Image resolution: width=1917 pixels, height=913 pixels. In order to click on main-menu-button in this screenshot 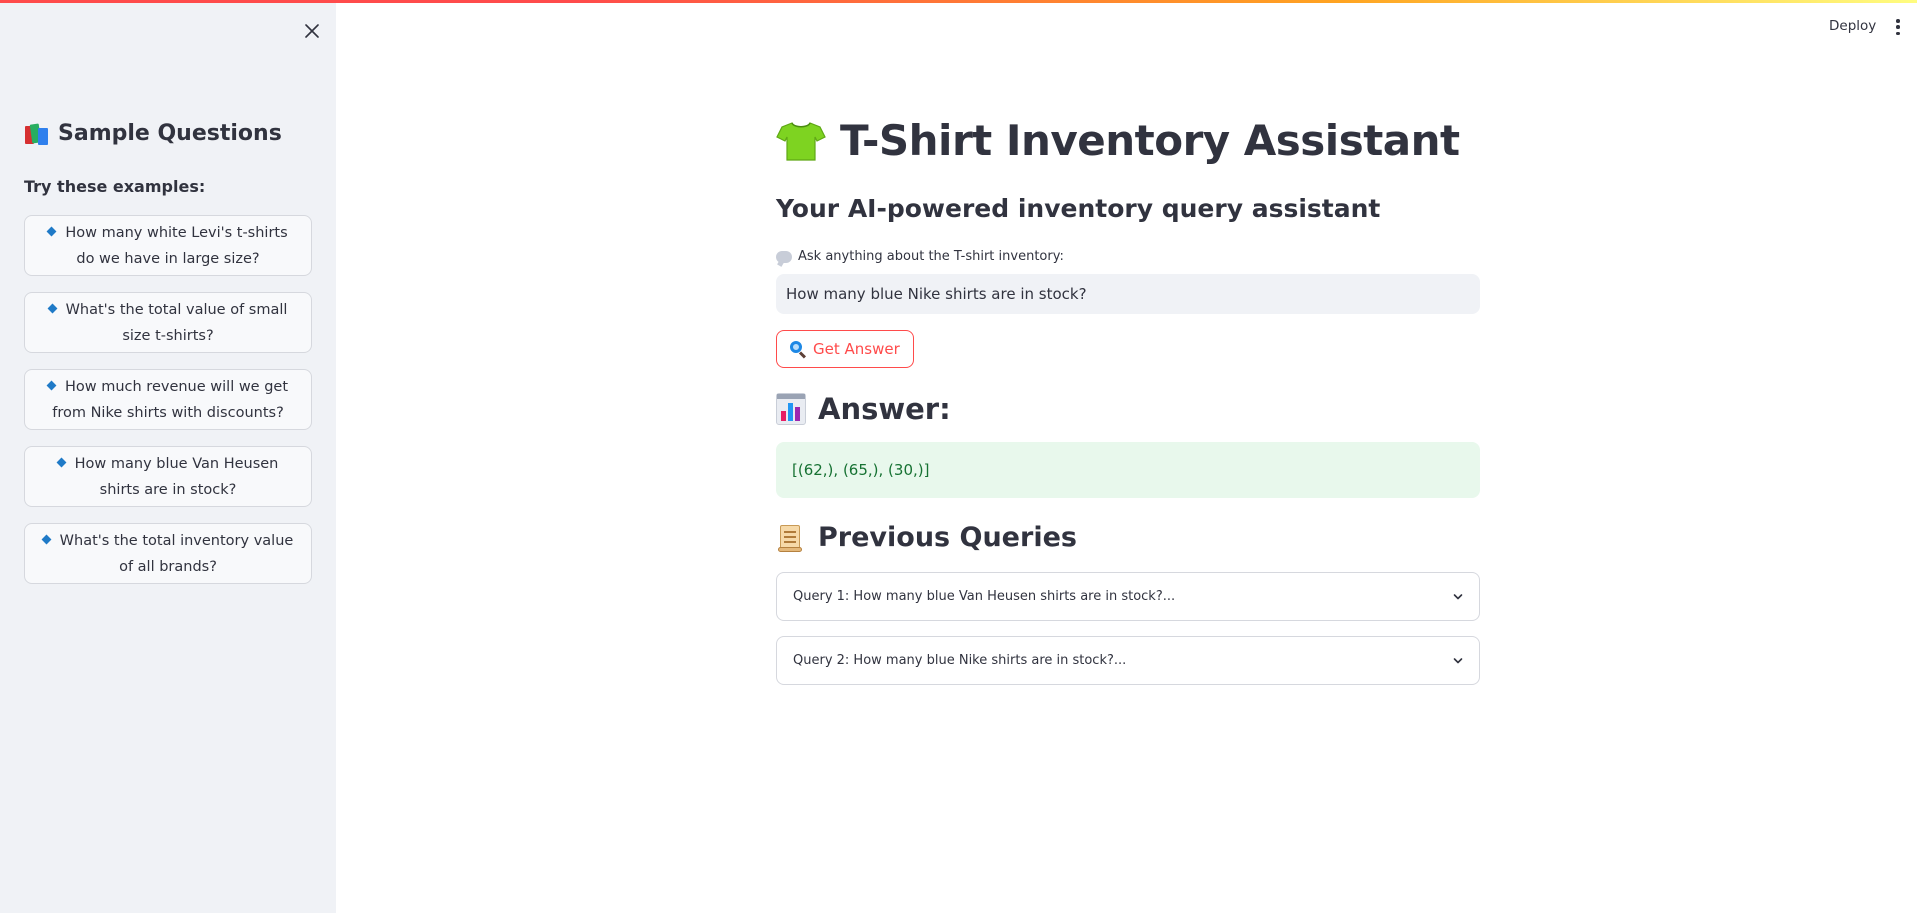, I will do `click(1898, 27)`.